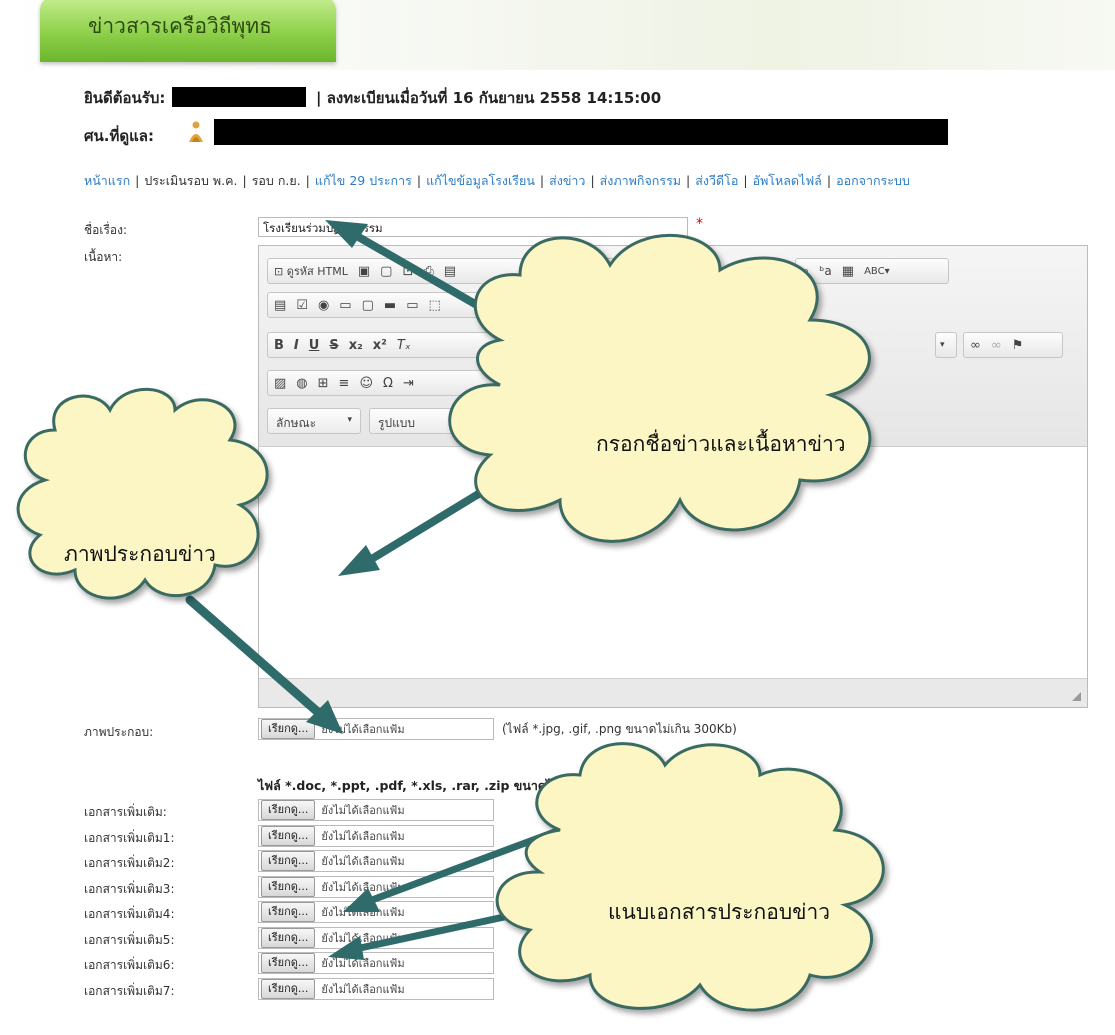 This screenshot has width=1115, height=1035. What do you see at coordinates (264, 664) in the screenshot?
I see `arrow-to-image-input` at bounding box center [264, 664].